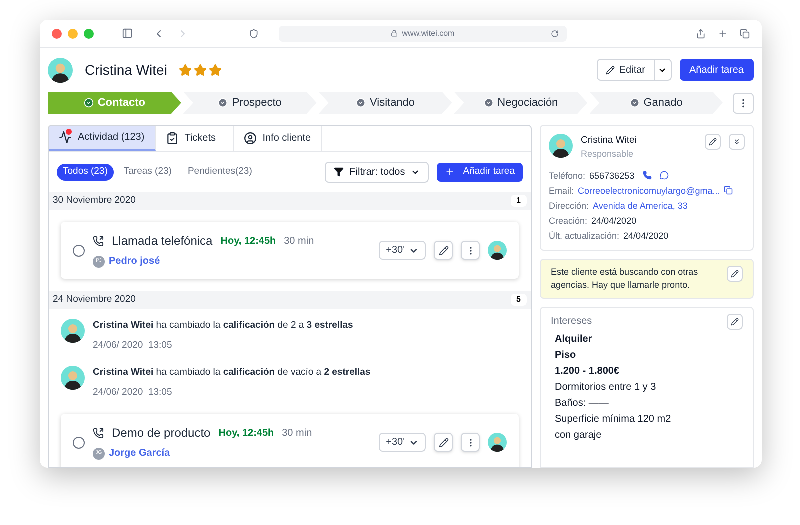  What do you see at coordinates (220, 172) in the screenshot?
I see `filter-pill: Pendientes(23)` at bounding box center [220, 172].